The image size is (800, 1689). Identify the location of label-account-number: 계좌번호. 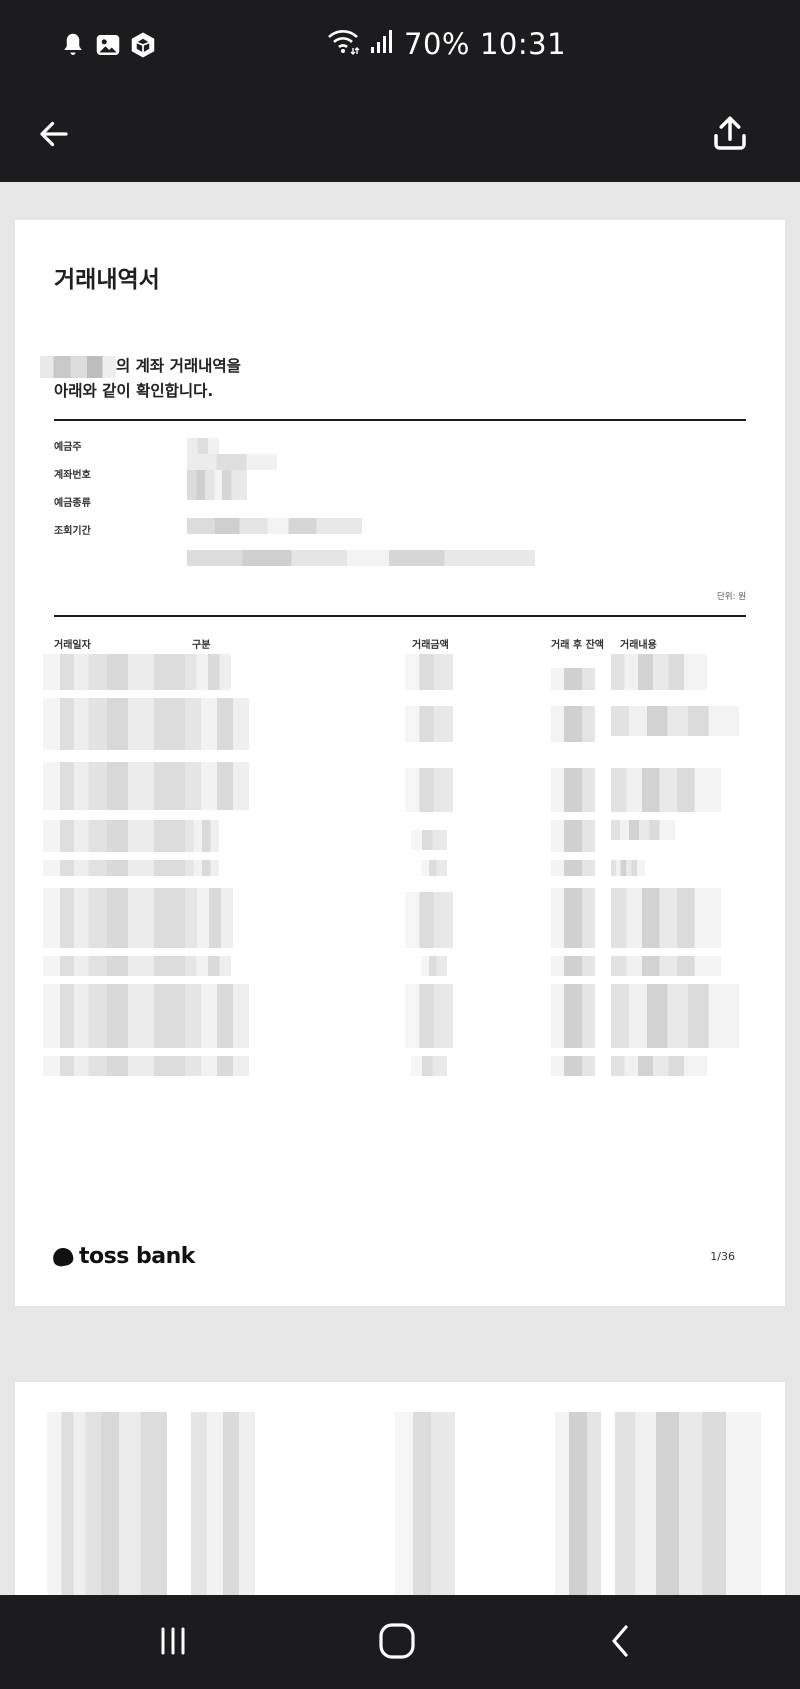
(72, 475).